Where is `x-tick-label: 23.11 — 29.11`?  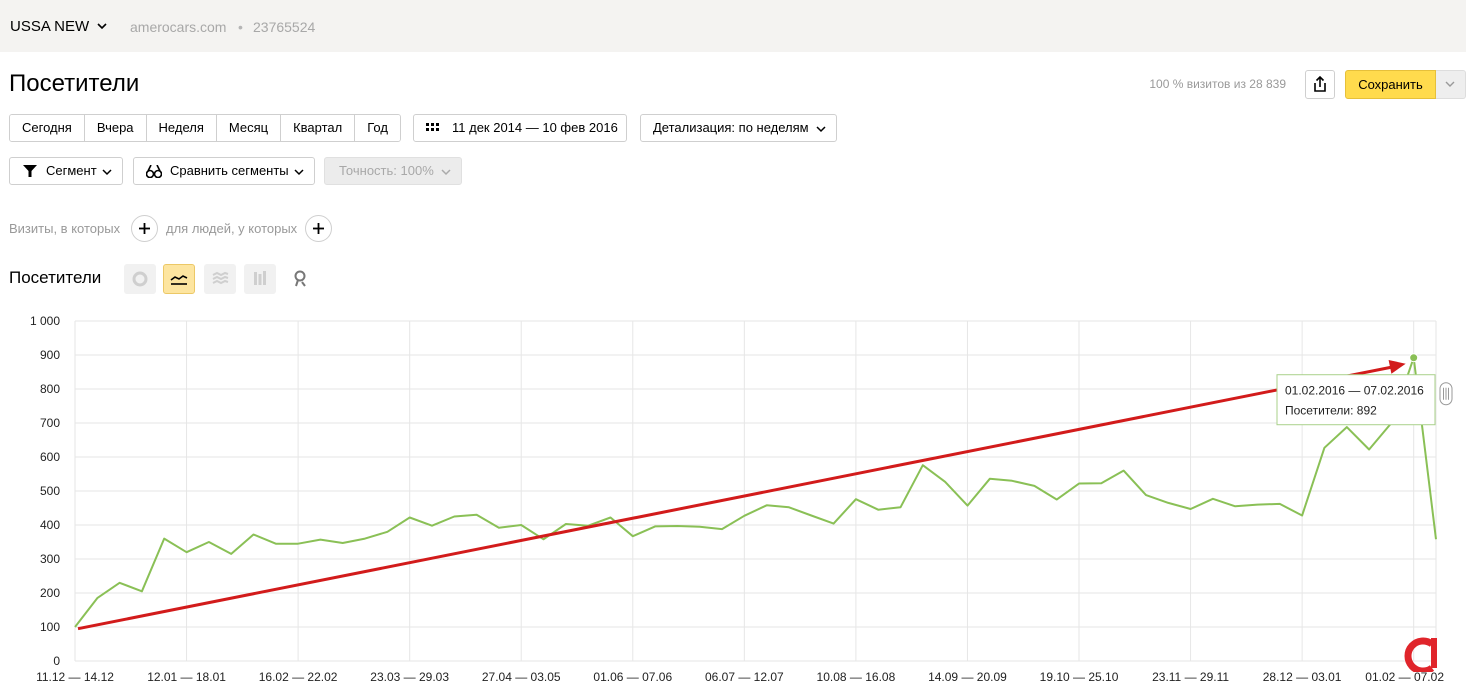
x-tick-label: 23.11 — 29.11 is located at coordinates (1190, 677).